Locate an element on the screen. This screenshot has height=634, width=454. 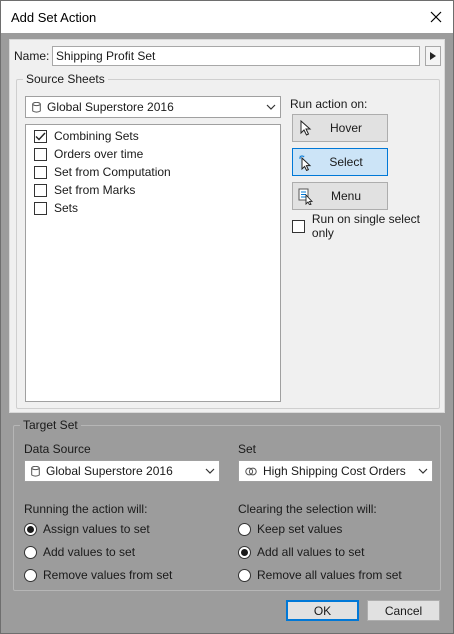
add-values-option: Add values to set is located at coordinates (79, 552).